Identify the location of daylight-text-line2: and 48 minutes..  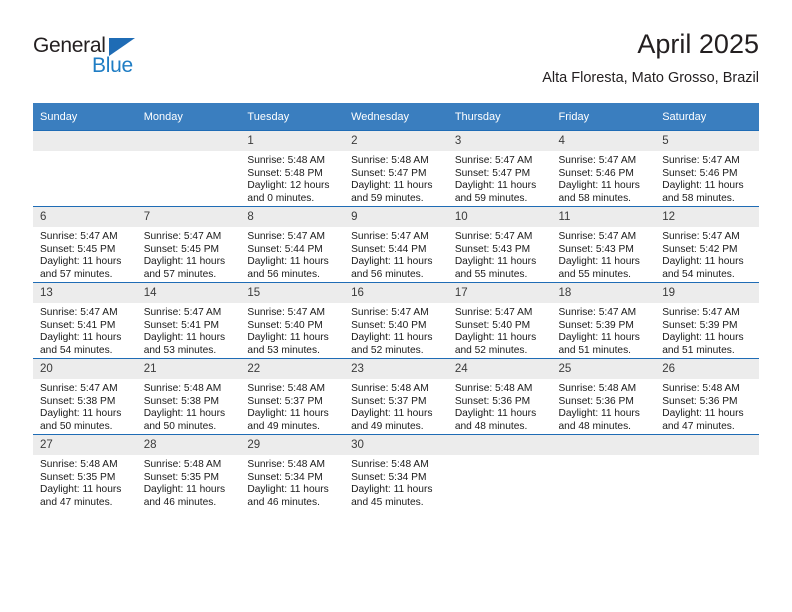
(595, 426).